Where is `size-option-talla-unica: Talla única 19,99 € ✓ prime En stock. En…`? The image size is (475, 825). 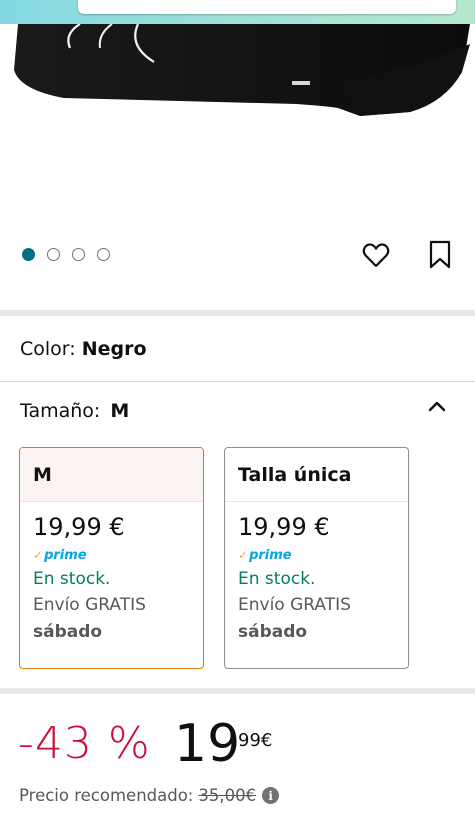 size-option-talla-unica: Talla única 19,99 € ✓ prime En stock. En… is located at coordinates (316, 558).